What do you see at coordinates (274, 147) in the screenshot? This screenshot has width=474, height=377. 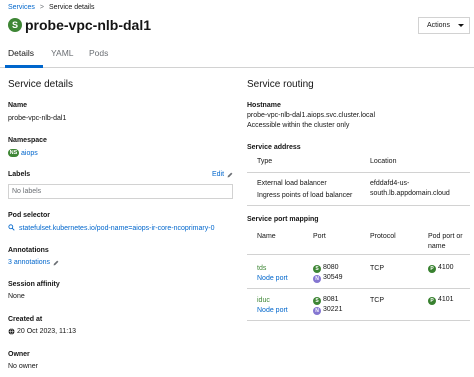 I see `service-address-label: Service address` at bounding box center [274, 147].